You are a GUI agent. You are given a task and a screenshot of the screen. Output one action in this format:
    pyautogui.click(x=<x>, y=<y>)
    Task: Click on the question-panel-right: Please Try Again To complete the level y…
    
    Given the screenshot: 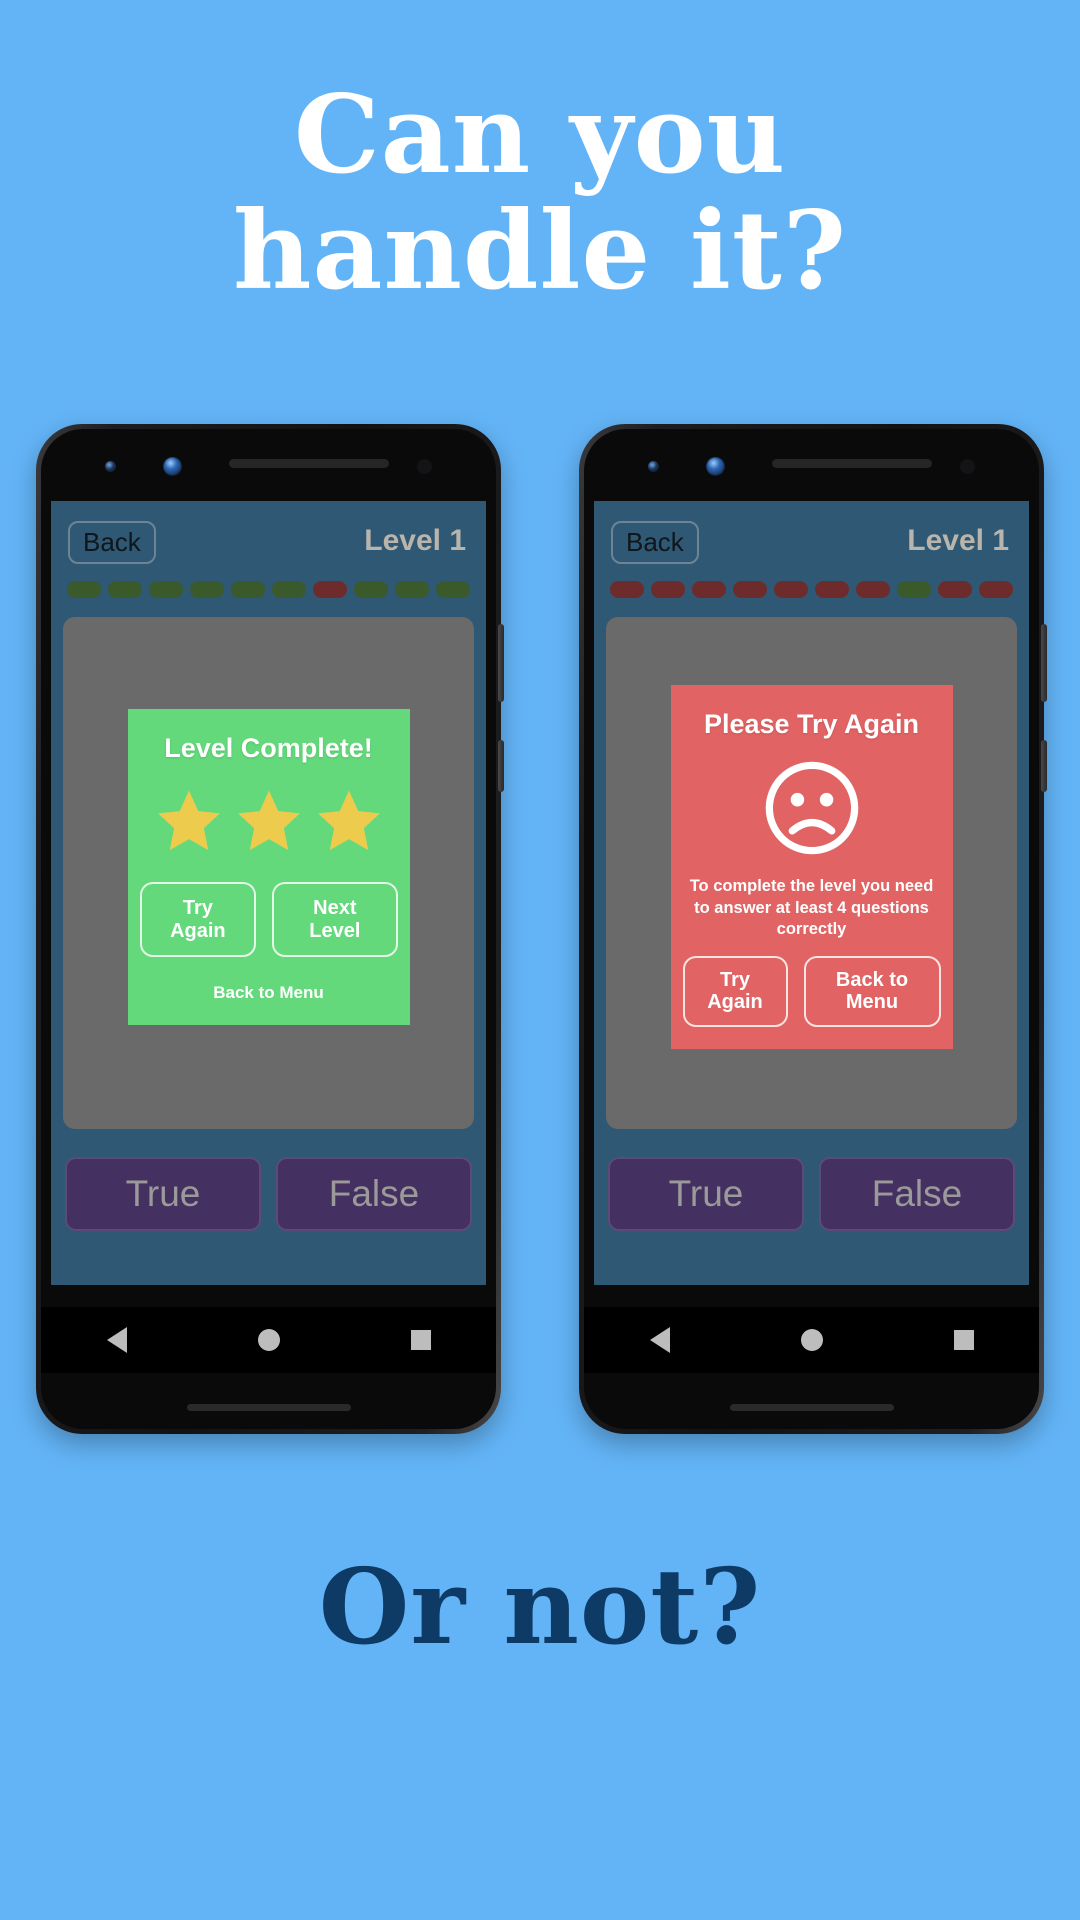 What is the action you would take?
    pyautogui.click(x=811, y=873)
    